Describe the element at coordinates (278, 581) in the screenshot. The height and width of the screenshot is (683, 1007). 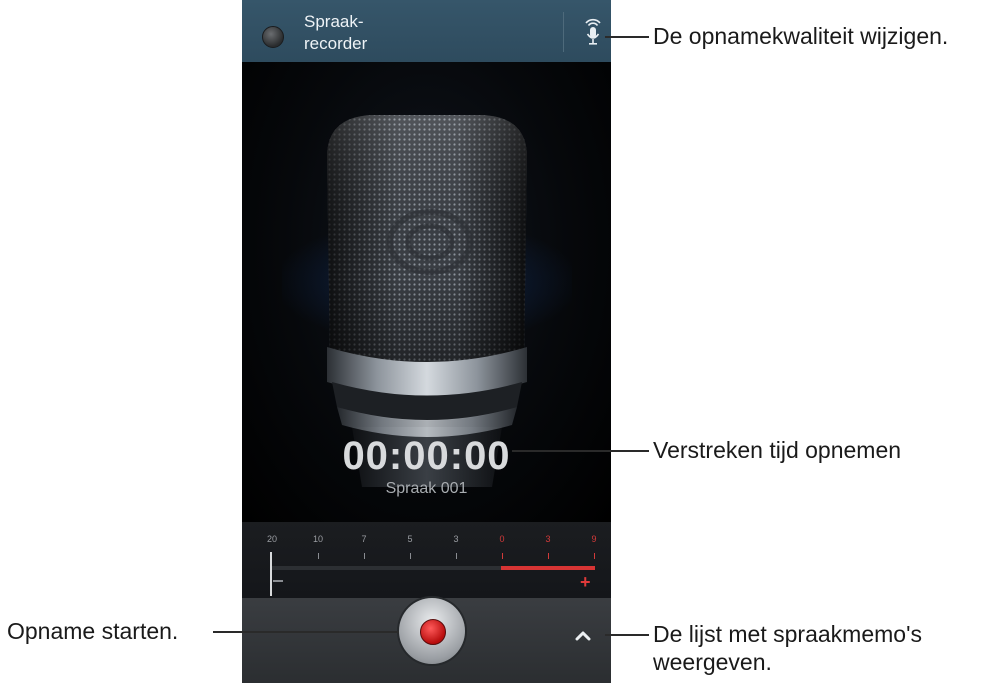
I see `minus-icon` at that location.